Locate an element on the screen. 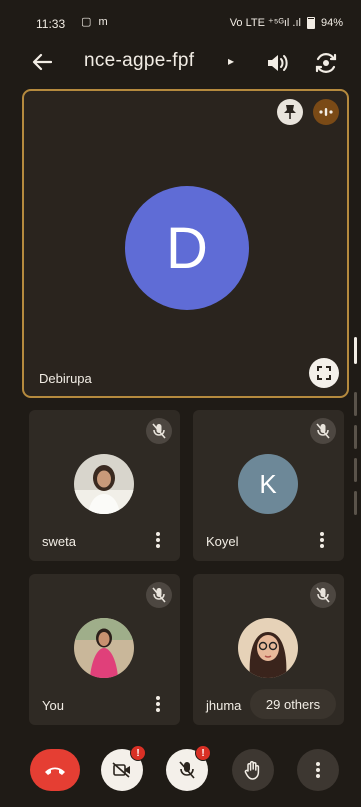 This screenshot has height=807, width=361. status-right: Vo LTE ⁺⁵ᴳıl .ıl 94% is located at coordinates (286, 22).